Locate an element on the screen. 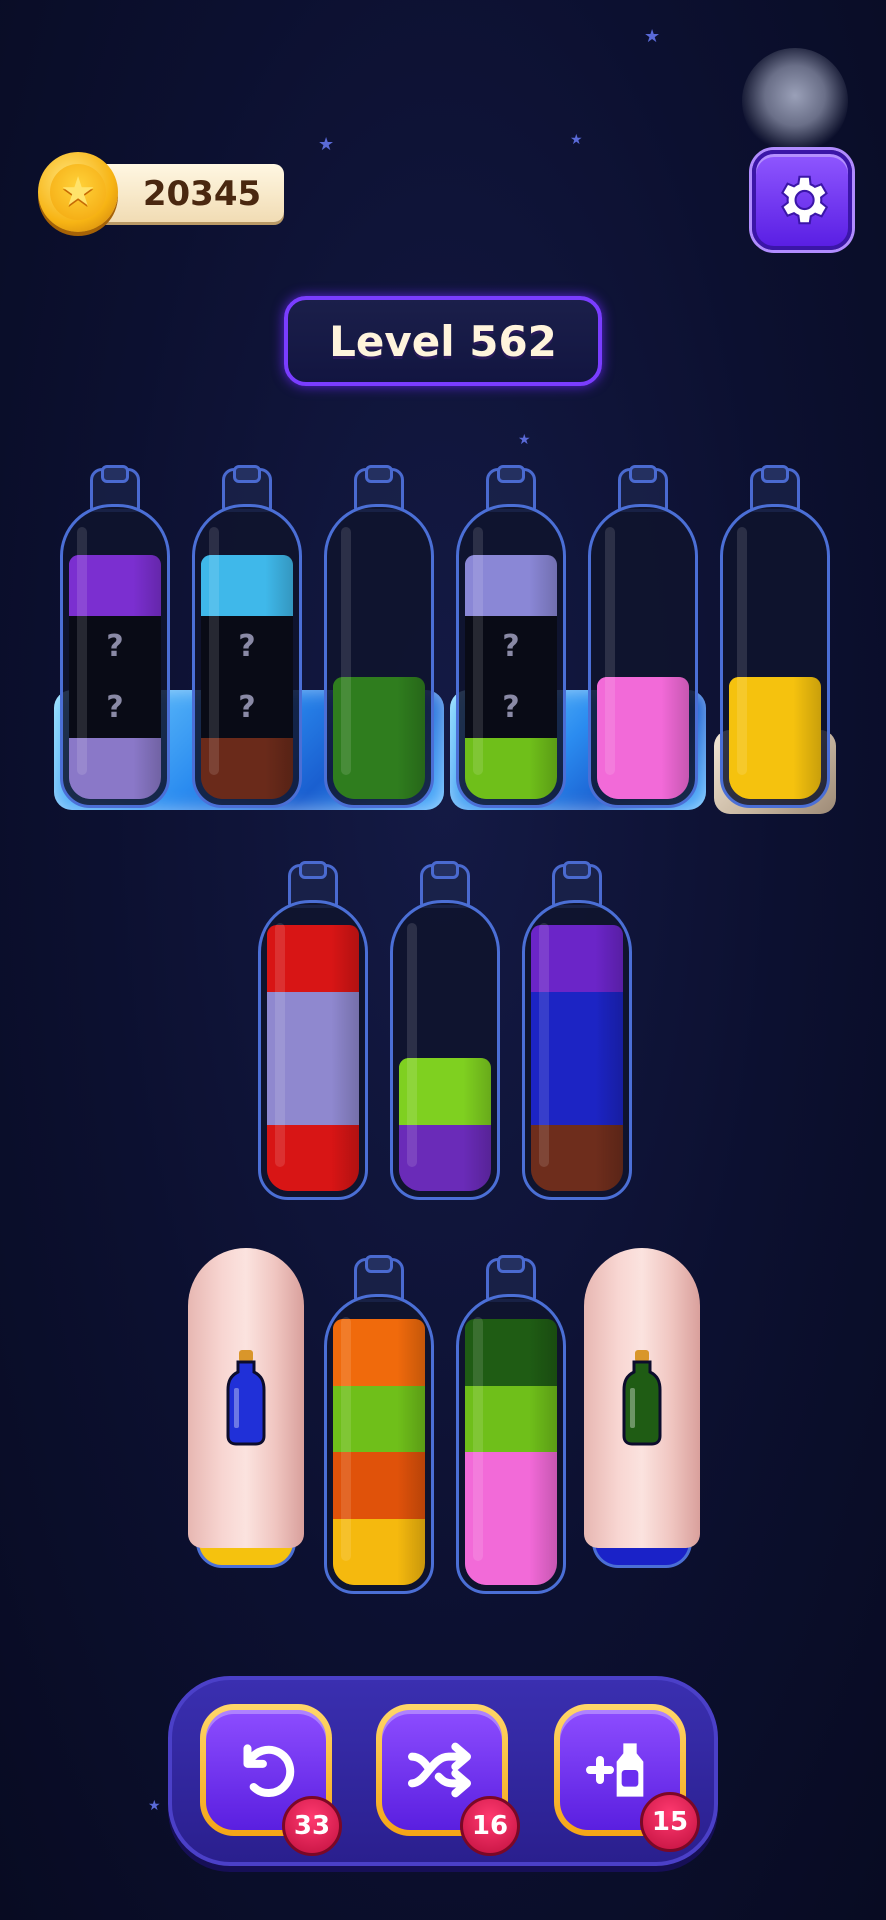 The height and width of the screenshot is (1920, 886). level-label: Level 562 is located at coordinates (443, 341).